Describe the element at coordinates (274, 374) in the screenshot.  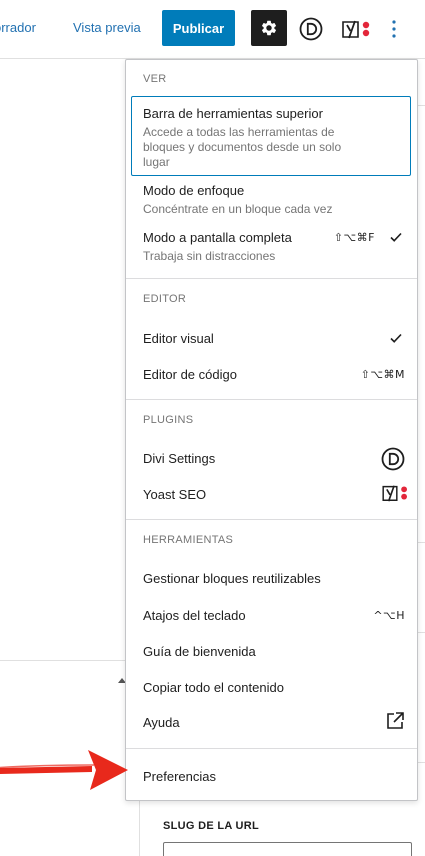
I see `menu-item-code-editor: Editor de código ⇧⌥⌘M` at that location.